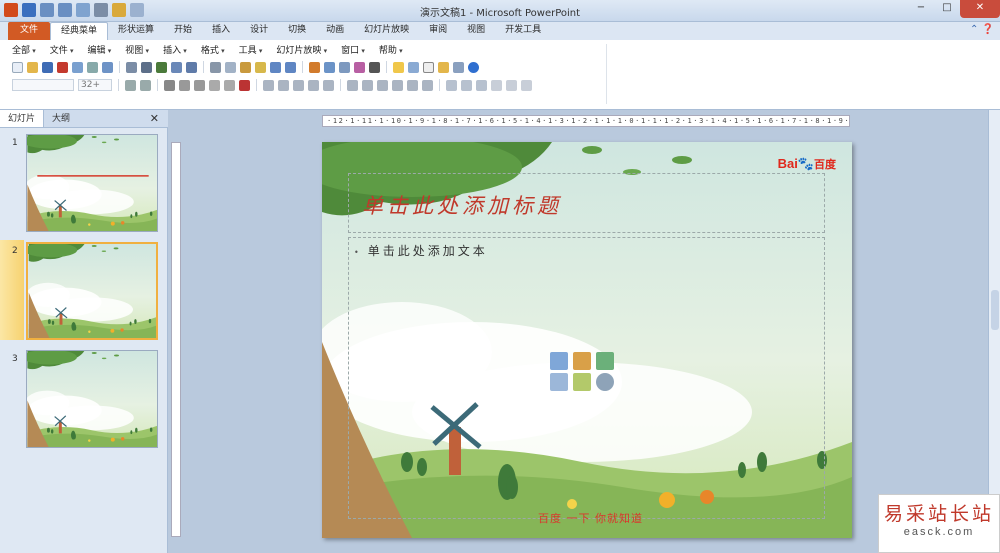  Describe the element at coordinates (260, 67) in the screenshot. I see `format-painter-icon` at that location.